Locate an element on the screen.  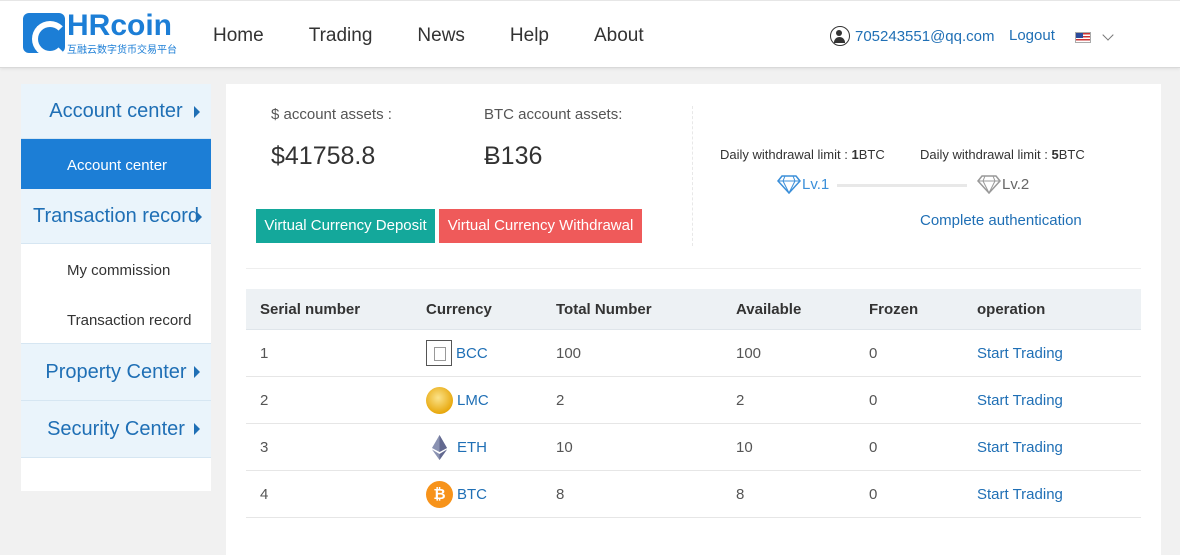
row-currency: ETH is located at coordinates (491, 447).